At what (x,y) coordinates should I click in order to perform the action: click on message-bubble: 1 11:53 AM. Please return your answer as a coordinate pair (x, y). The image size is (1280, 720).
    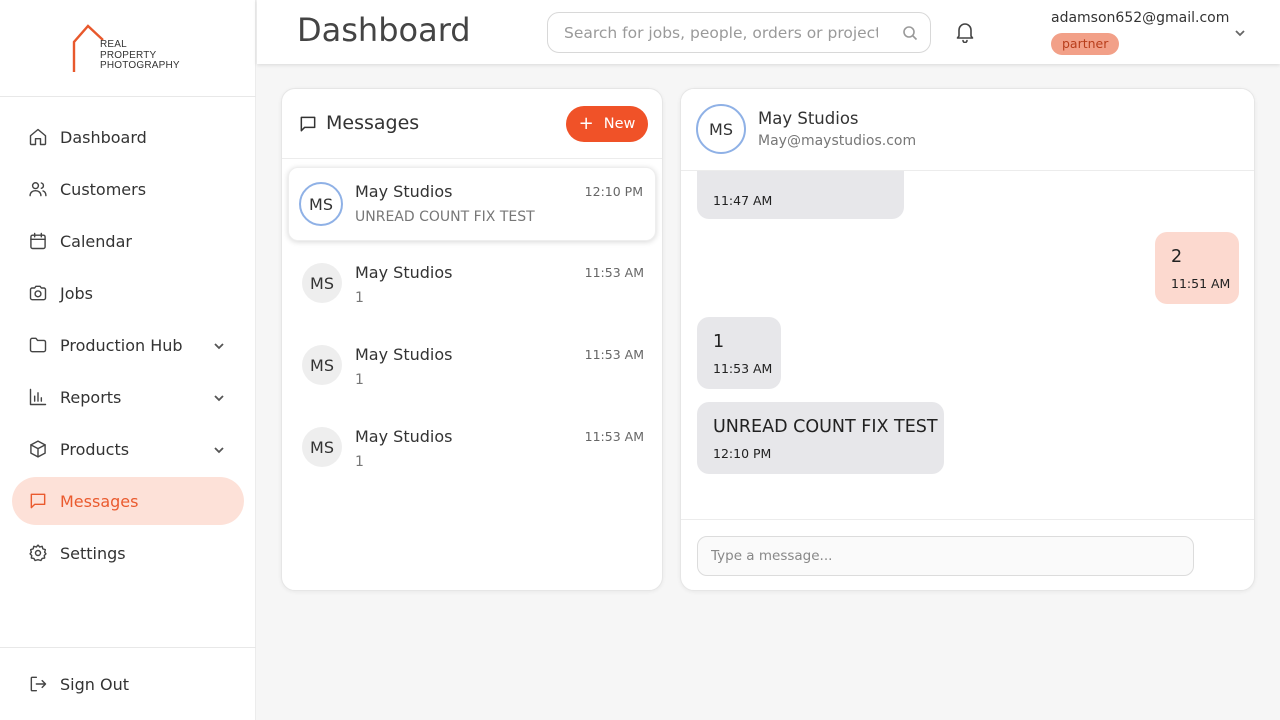
    Looking at the image, I should click on (739, 353).